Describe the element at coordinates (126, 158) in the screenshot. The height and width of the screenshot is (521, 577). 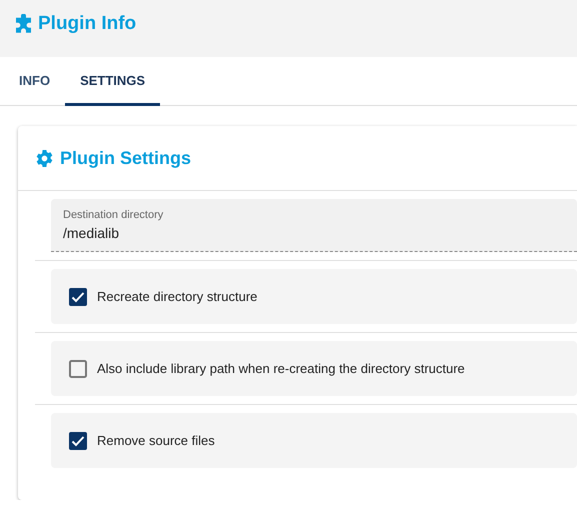
I see `card-title: Plugin Settings` at that location.